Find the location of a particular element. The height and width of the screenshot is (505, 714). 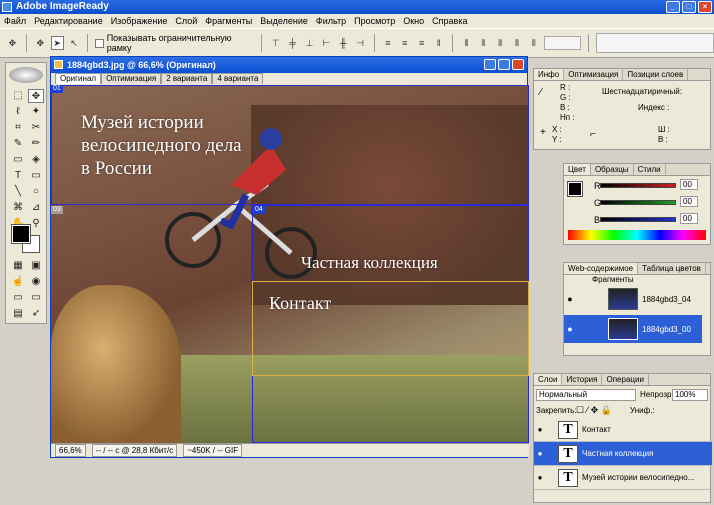

distribute-hcenter-icon: ⦀ is located at coordinates (483, 43).